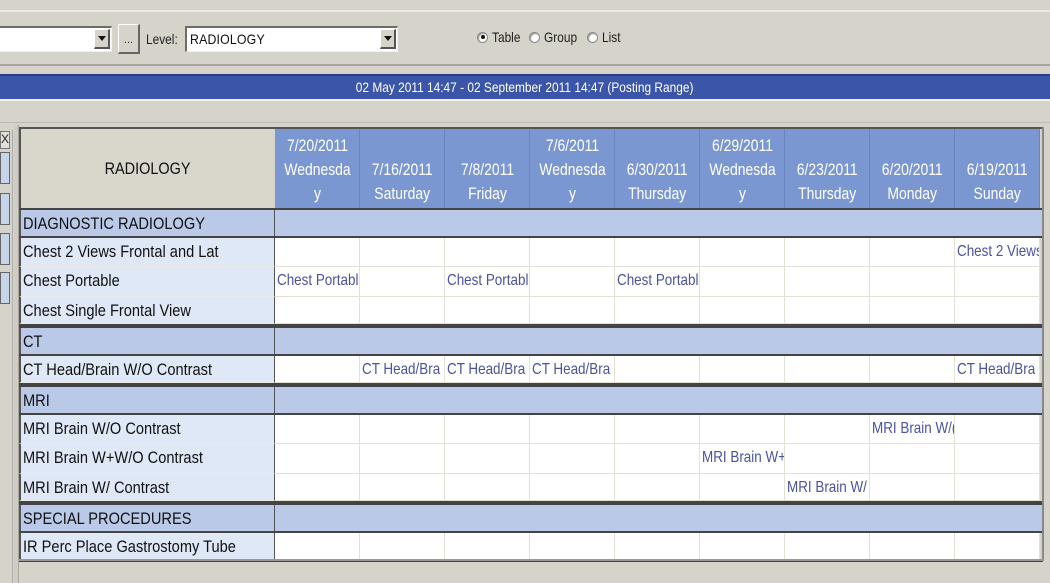 The width and height of the screenshot is (1050, 583). Describe the element at coordinates (388, 39) in the screenshot. I see `level-combo-dropdown-button` at that location.